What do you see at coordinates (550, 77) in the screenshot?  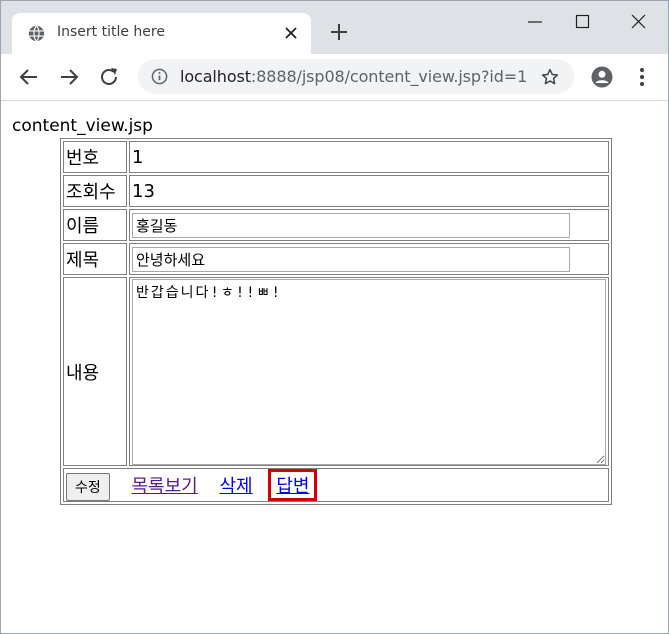 I see `bookmark-star-icon` at bounding box center [550, 77].